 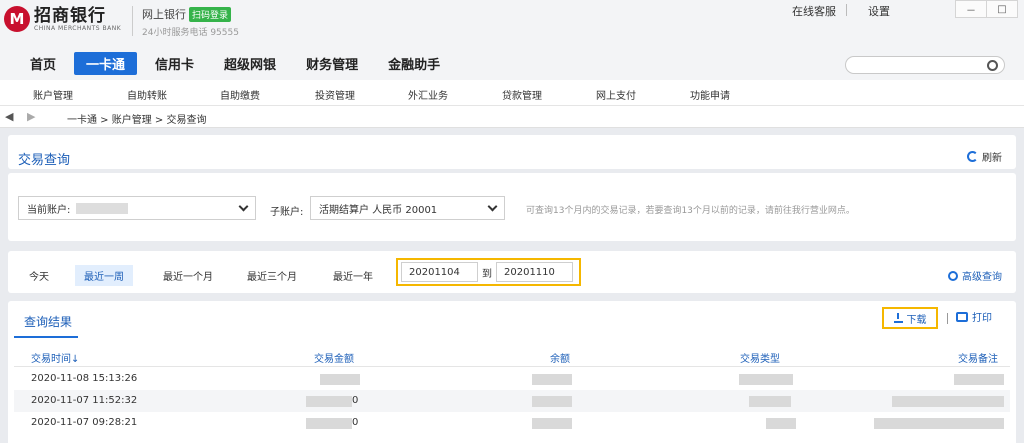 I want to click on range-last-week: 最近一周, so click(x=104, y=275).